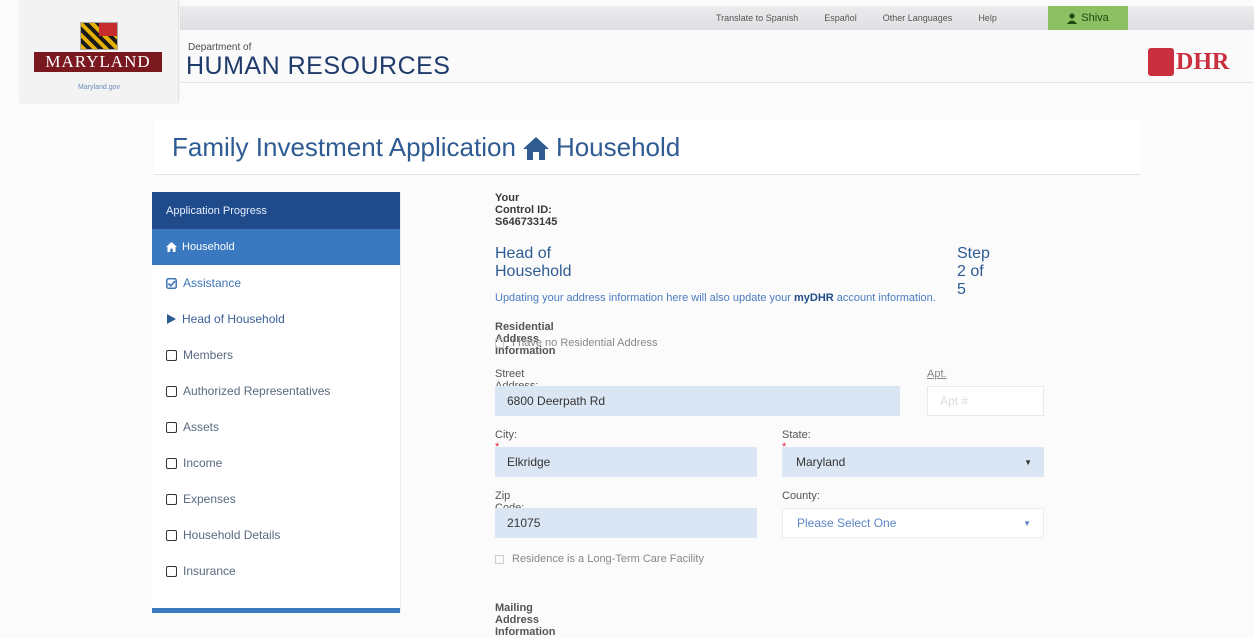 This screenshot has height=638, width=1254. What do you see at coordinates (1095, 18) in the screenshot?
I see `user-name: Shiva` at bounding box center [1095, 18].